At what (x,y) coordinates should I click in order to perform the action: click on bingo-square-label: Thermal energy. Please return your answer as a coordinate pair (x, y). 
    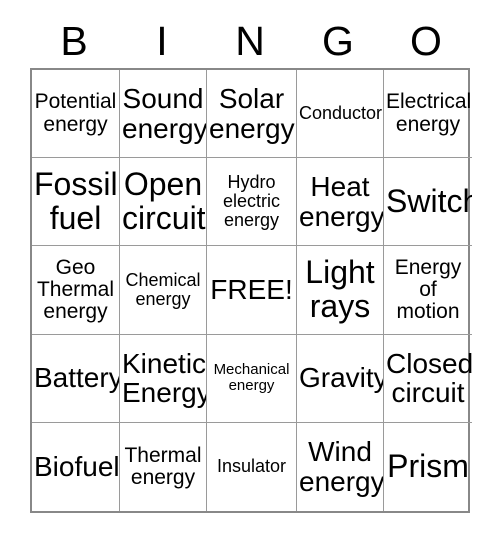
    Looking at the image, I should click on (163, 466).